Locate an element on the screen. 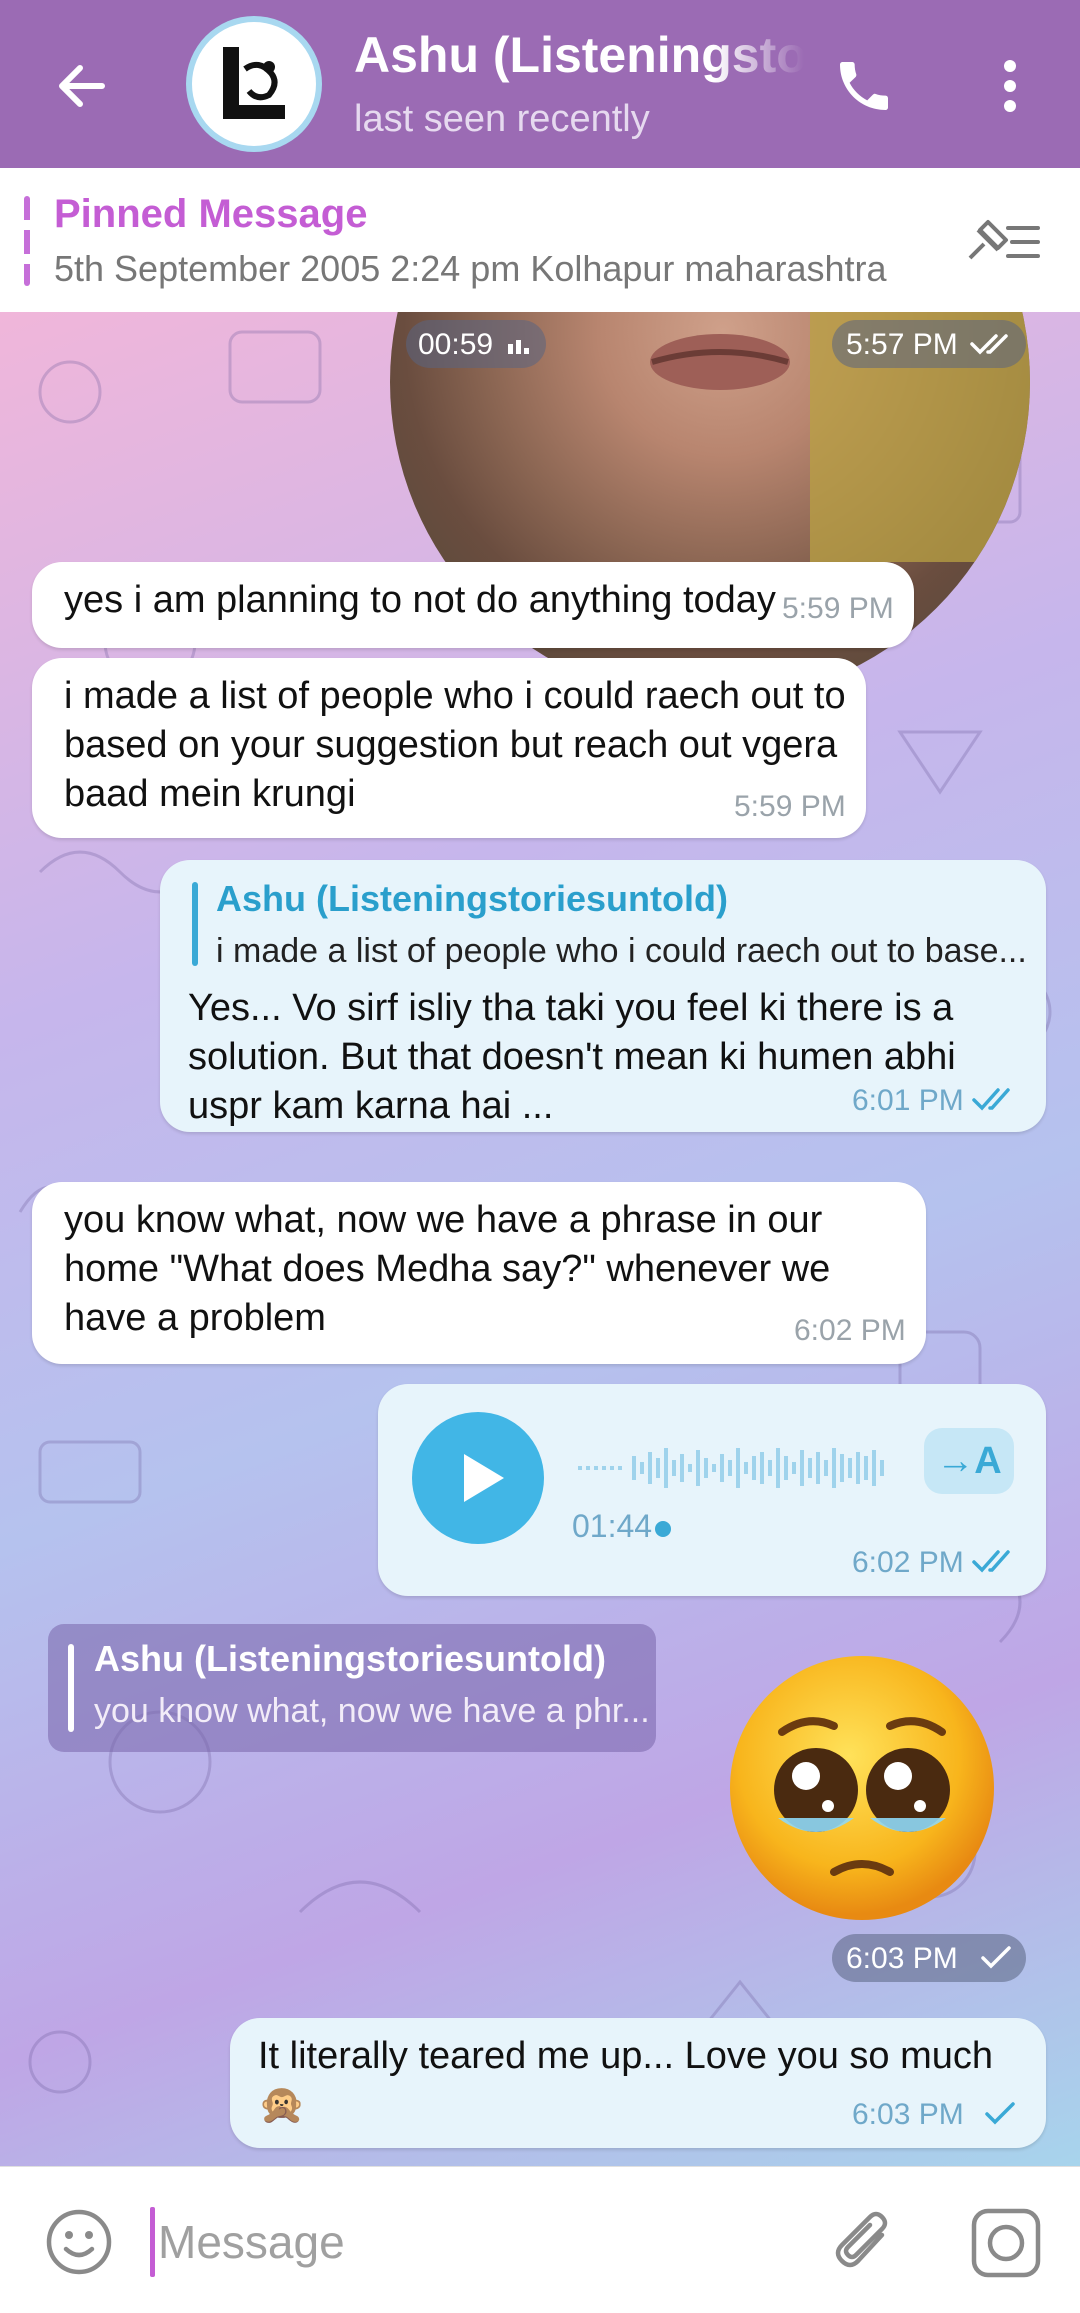 This screenshot has width=1080, height=2313. emoji-time-pill: 6:03 PM is located at coordinates (929, 1958).